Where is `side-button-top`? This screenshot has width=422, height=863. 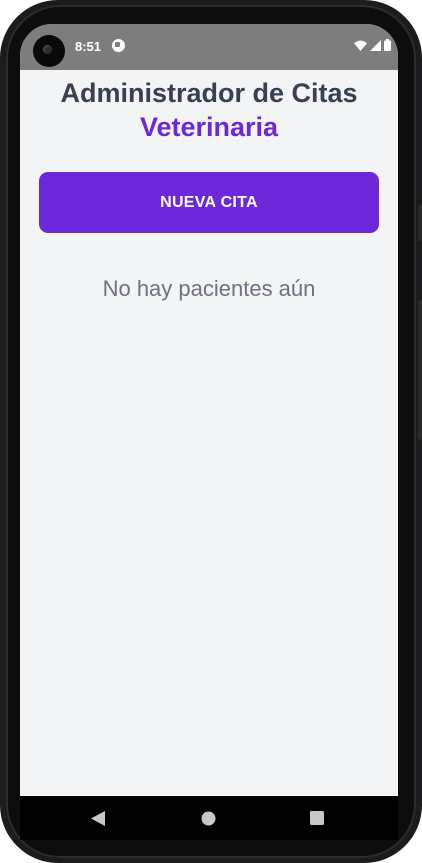
side-button-top is located at coordinates (420, 223).